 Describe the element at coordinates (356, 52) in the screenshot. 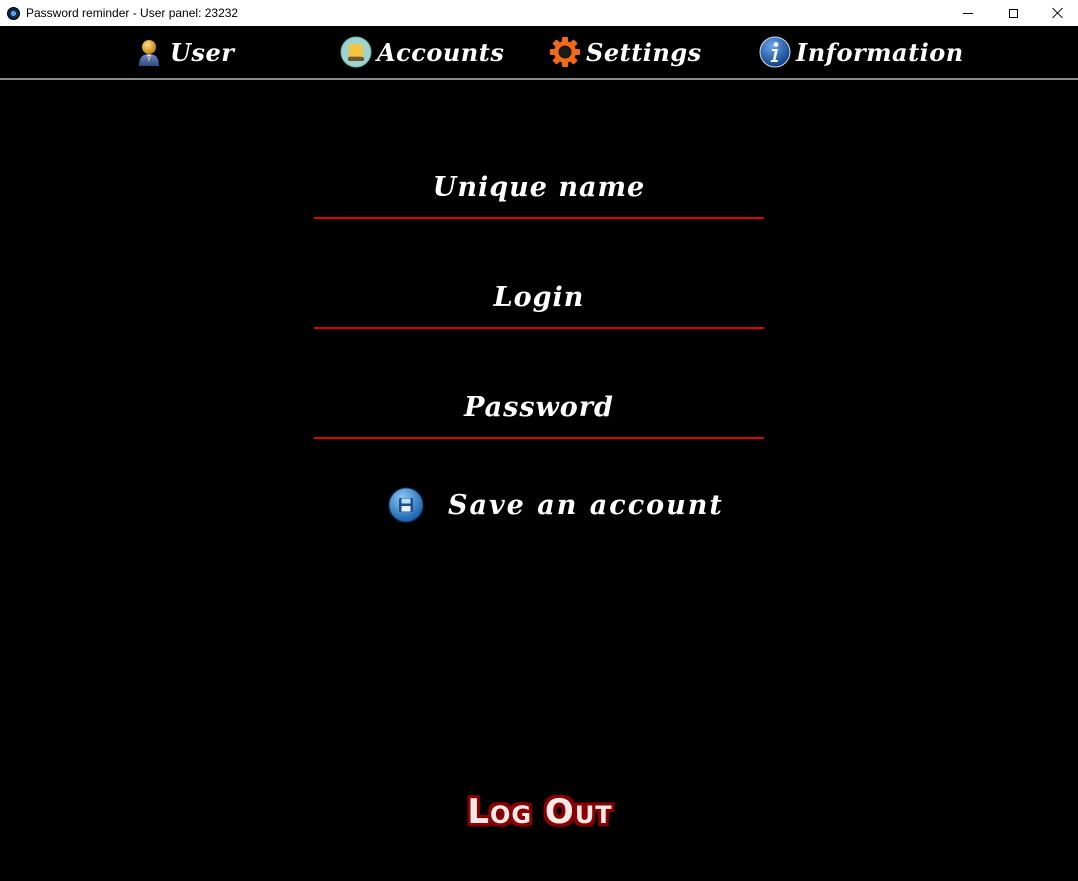

I see `book-icon` at that location.